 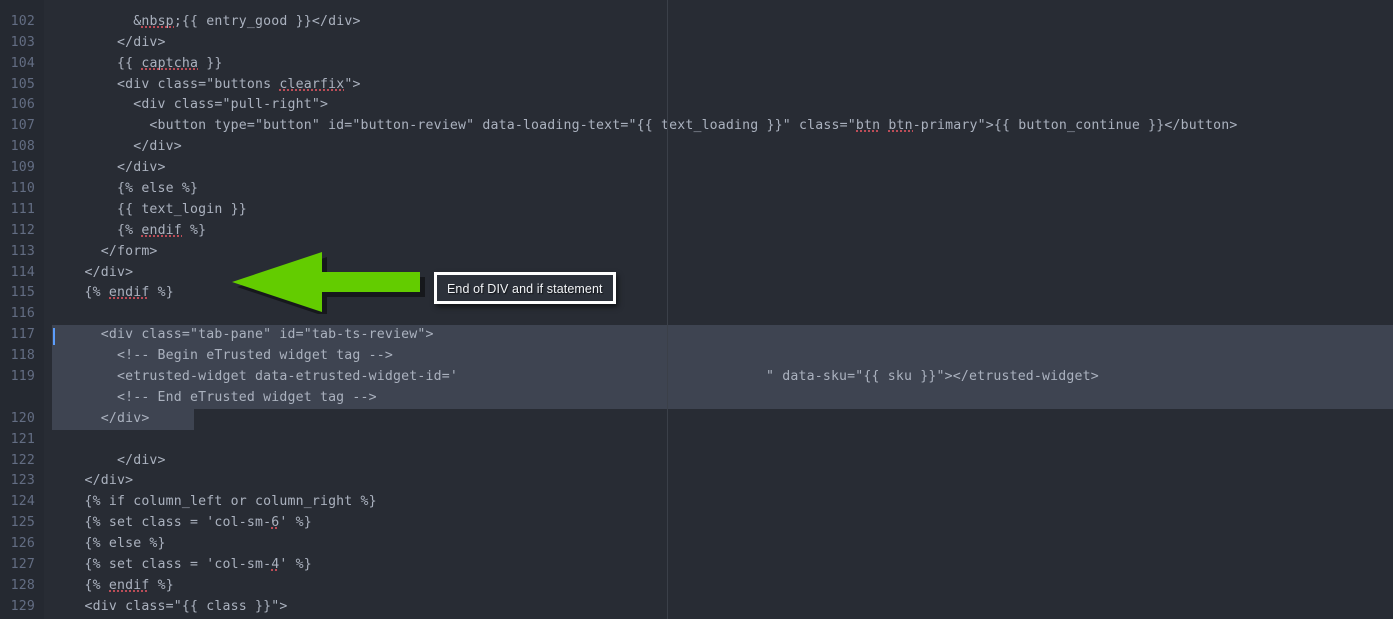 I want to click on line-number: 119, so click(x=22, y=377).